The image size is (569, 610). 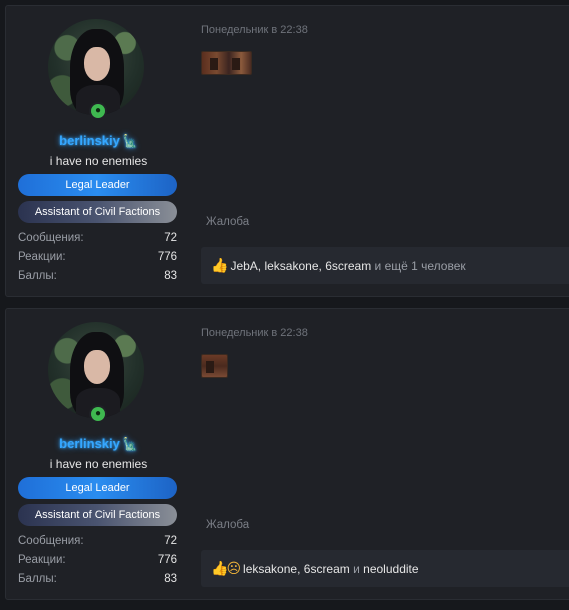 What do you see at coordinates (234, 568) in the screenshot?
I see `sad-face-icon: ☹` at bounding box center [234, 568].